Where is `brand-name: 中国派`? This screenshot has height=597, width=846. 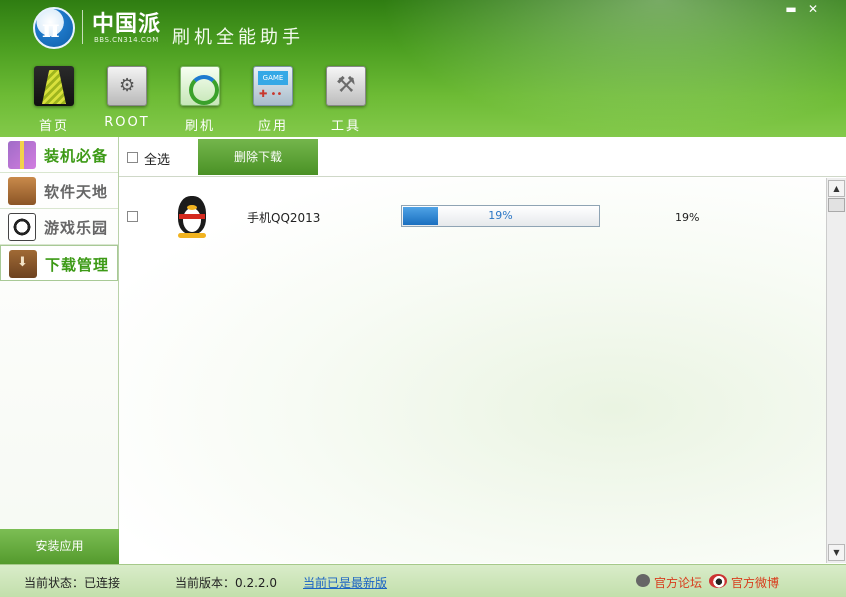 brand-name: 中国派 is located at coordinates (127, 24).